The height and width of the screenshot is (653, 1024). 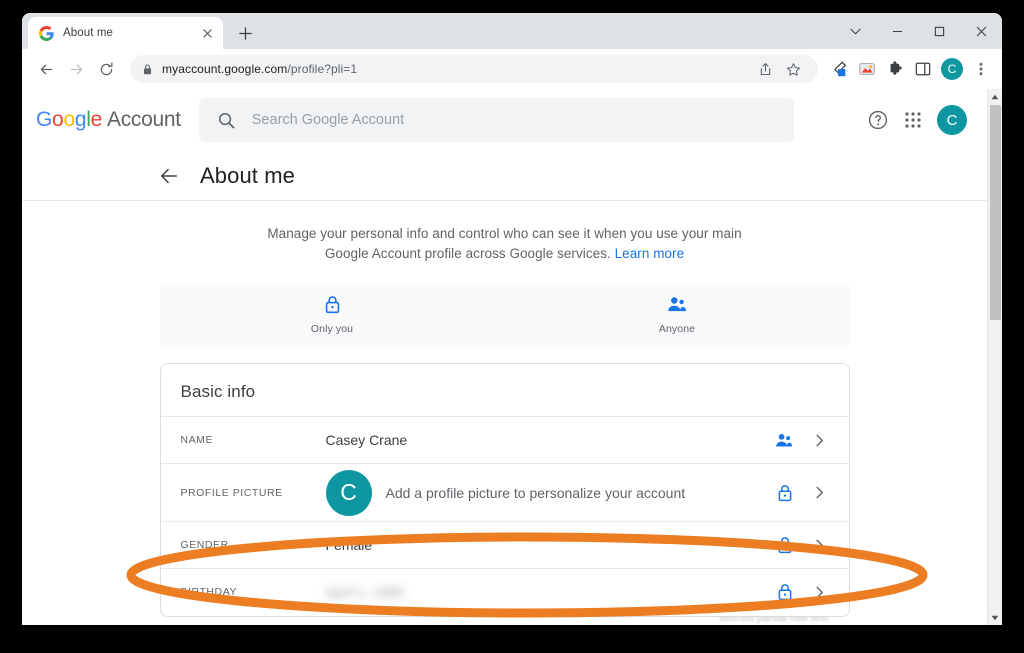 I want to click on back-button, so click(x=46, y=69).